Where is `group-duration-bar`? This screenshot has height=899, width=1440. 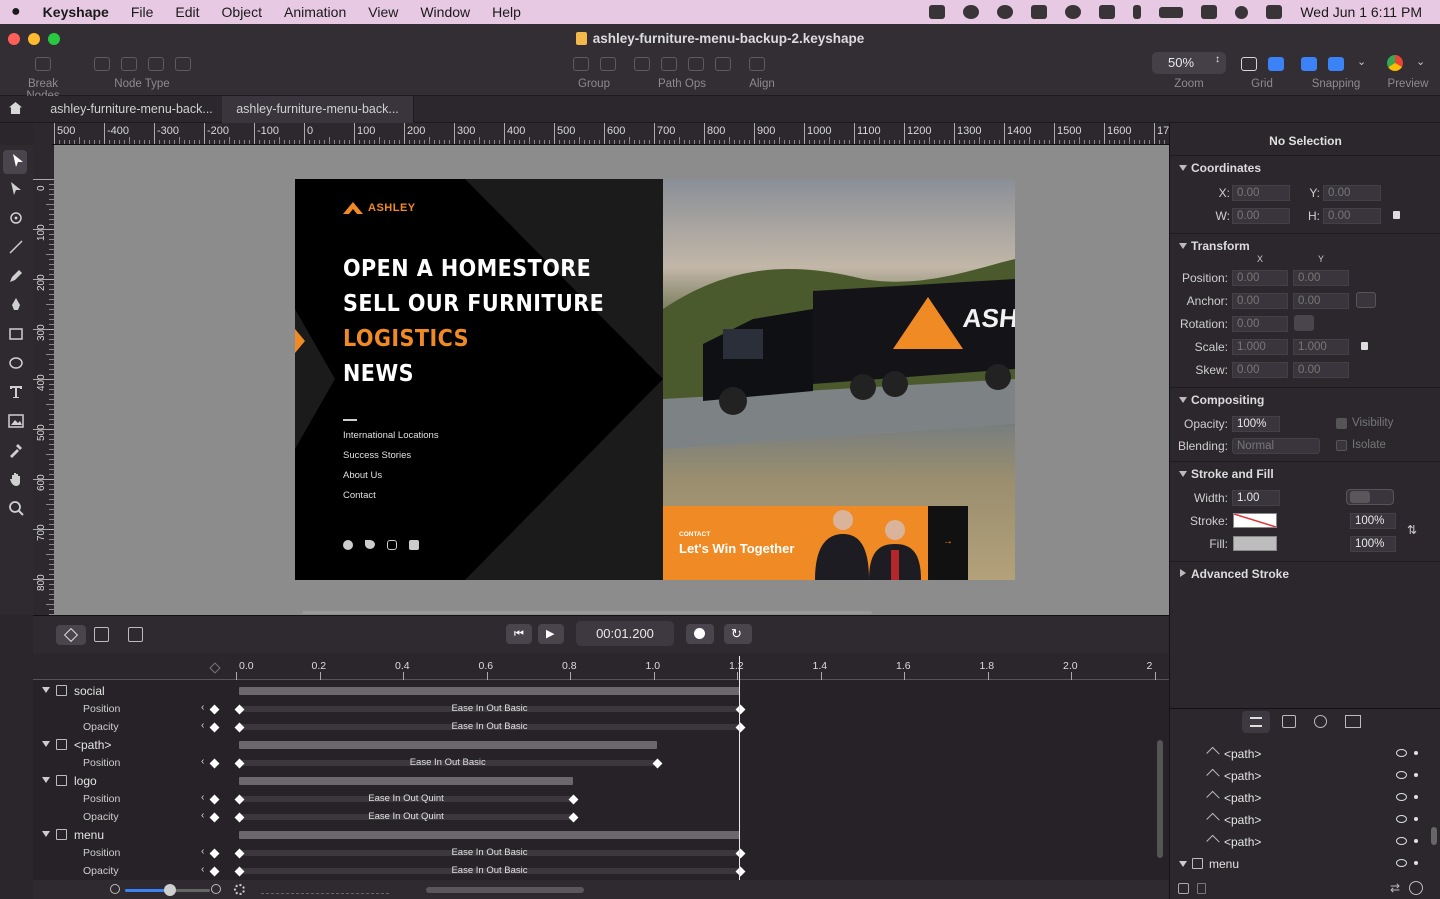
group-duration-bar is located at coordinates (489, 691).